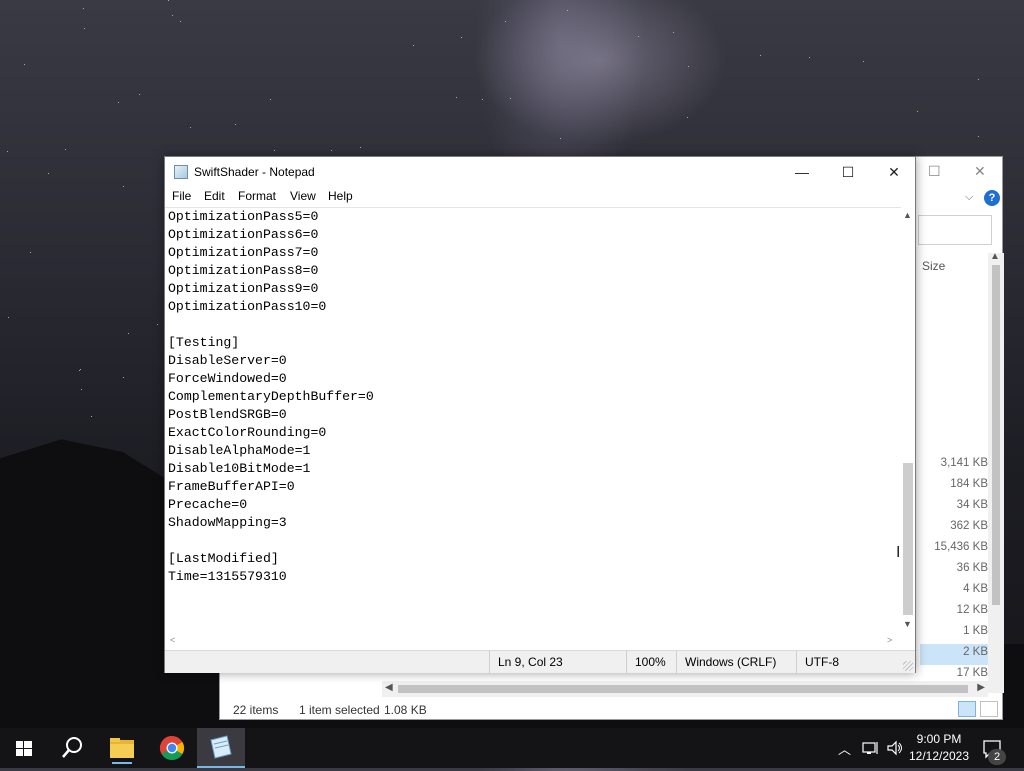 The width and height of the screenshot is (1024, 771). What do you see at coordinates (736, 662) in the screenshot?
I see `line-ending: Windows (CRLF)` at bounding box center [736, 662].